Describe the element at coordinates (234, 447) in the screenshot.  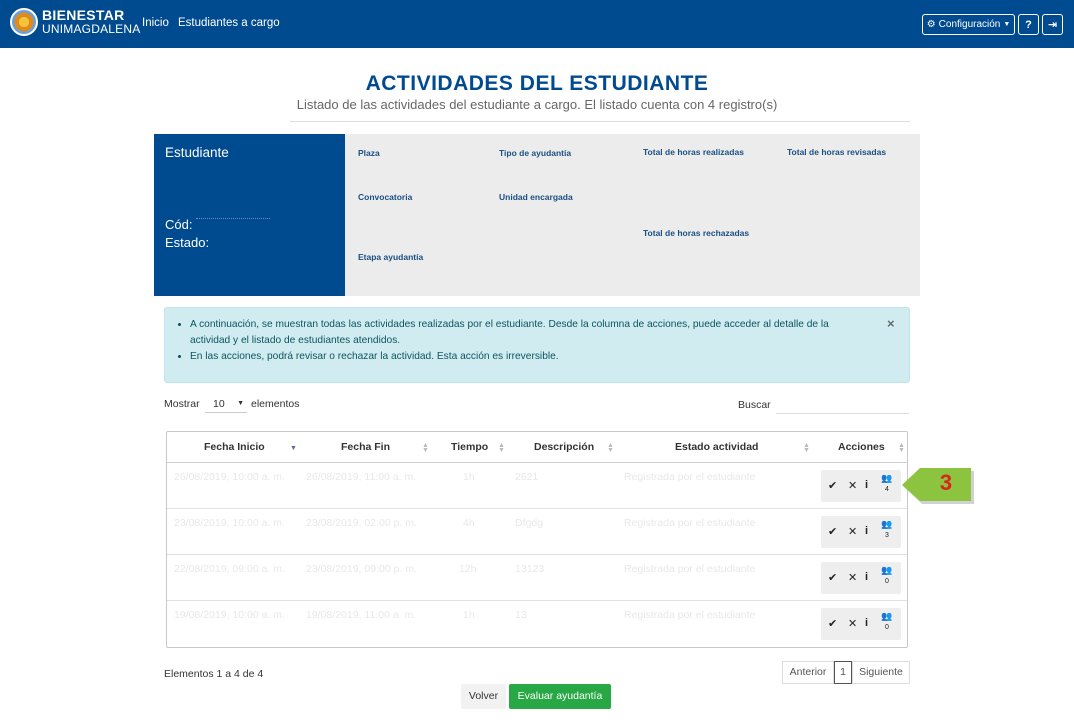
I see `col-fecha-inicio: Fecha Inicio` at that location.